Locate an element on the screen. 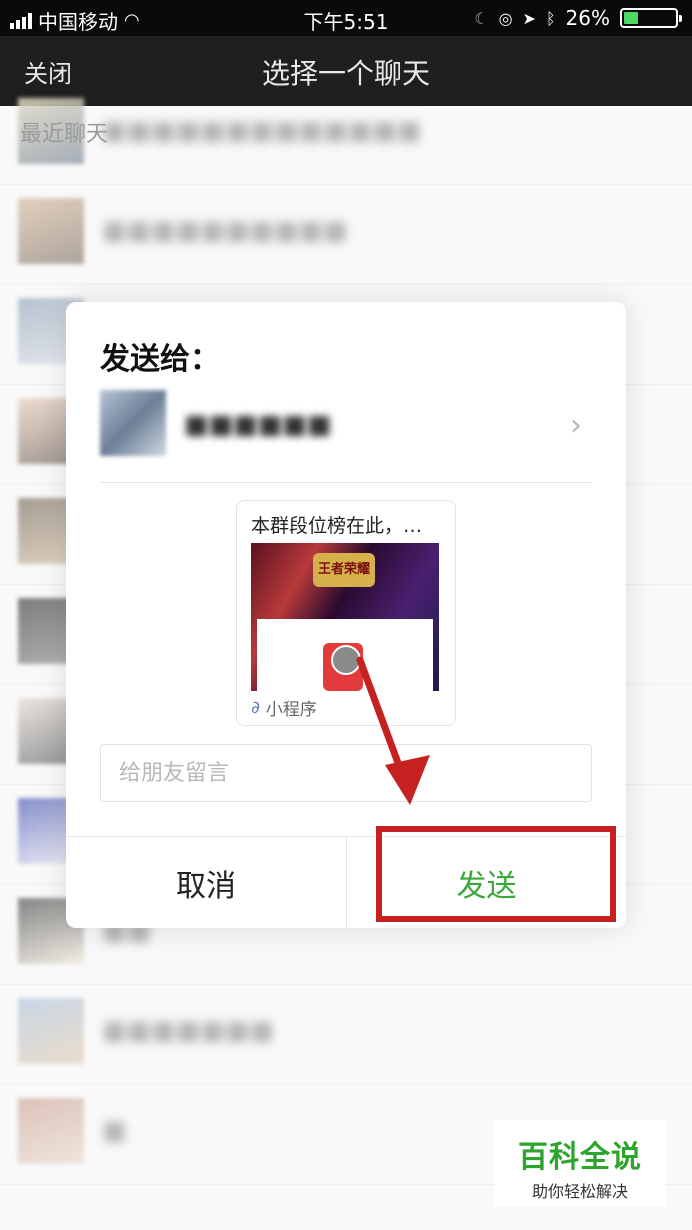  cancel-button: 取消 is located at coordinates (206, 882).